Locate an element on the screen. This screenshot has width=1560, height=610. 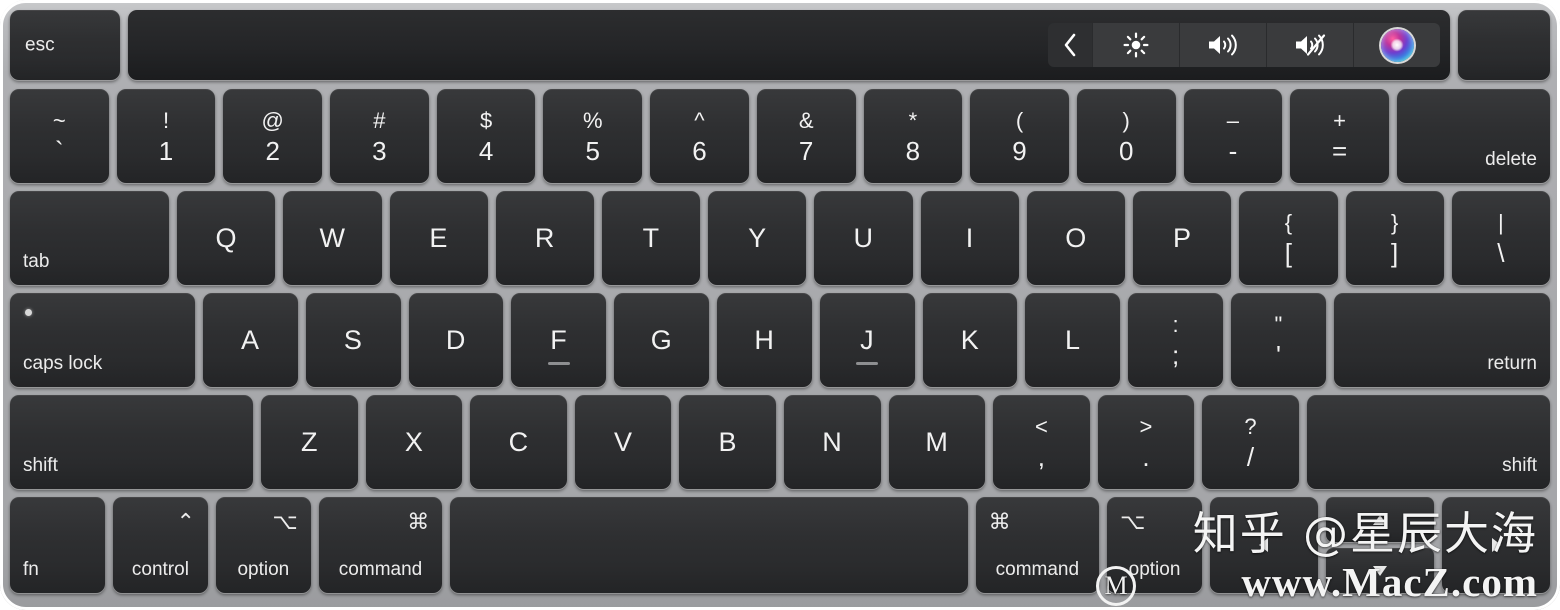
key-command-right: ⌘ command is located at coordinates (1037, 545).